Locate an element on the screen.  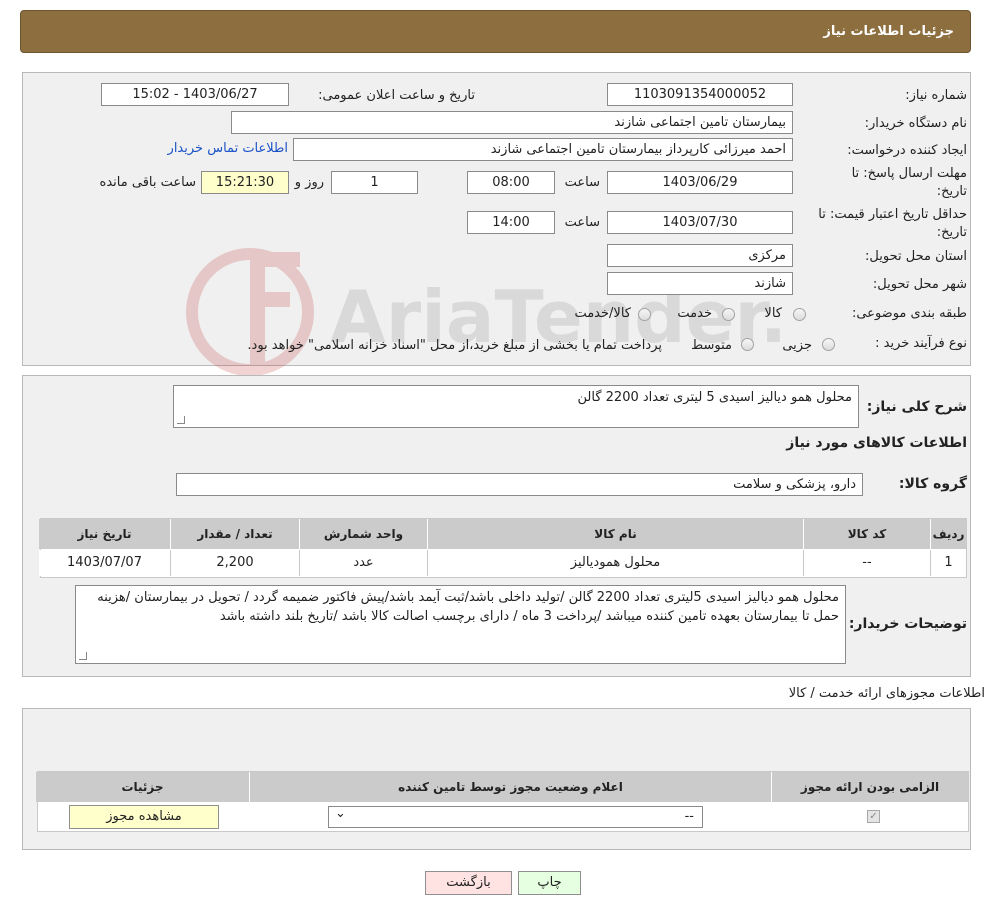
col-header-date: تاریخ نیاز is located at coordinates (104, 534).